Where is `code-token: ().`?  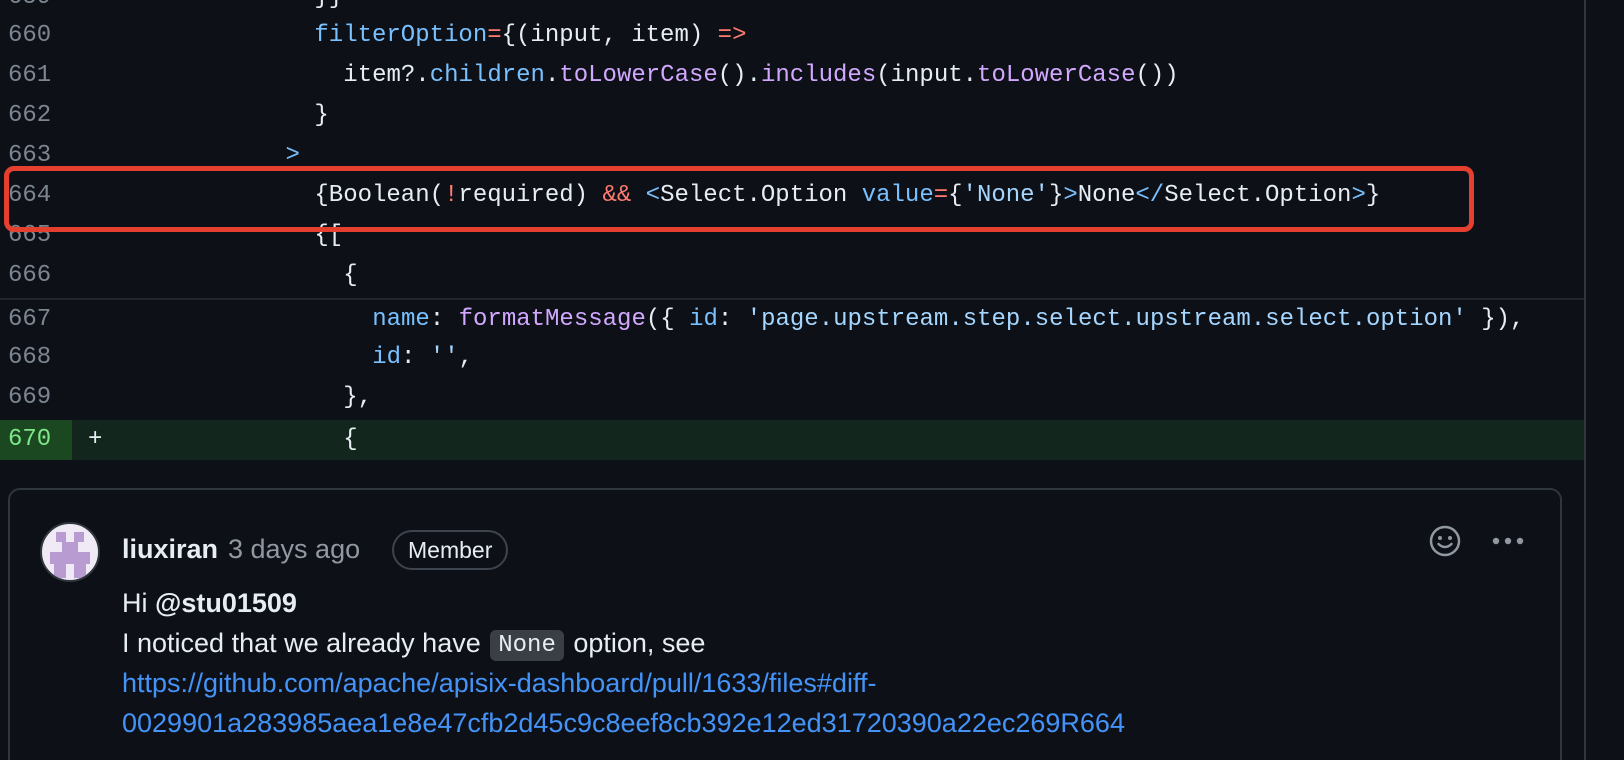
code-token: (). is located at coordinates (739, 75).